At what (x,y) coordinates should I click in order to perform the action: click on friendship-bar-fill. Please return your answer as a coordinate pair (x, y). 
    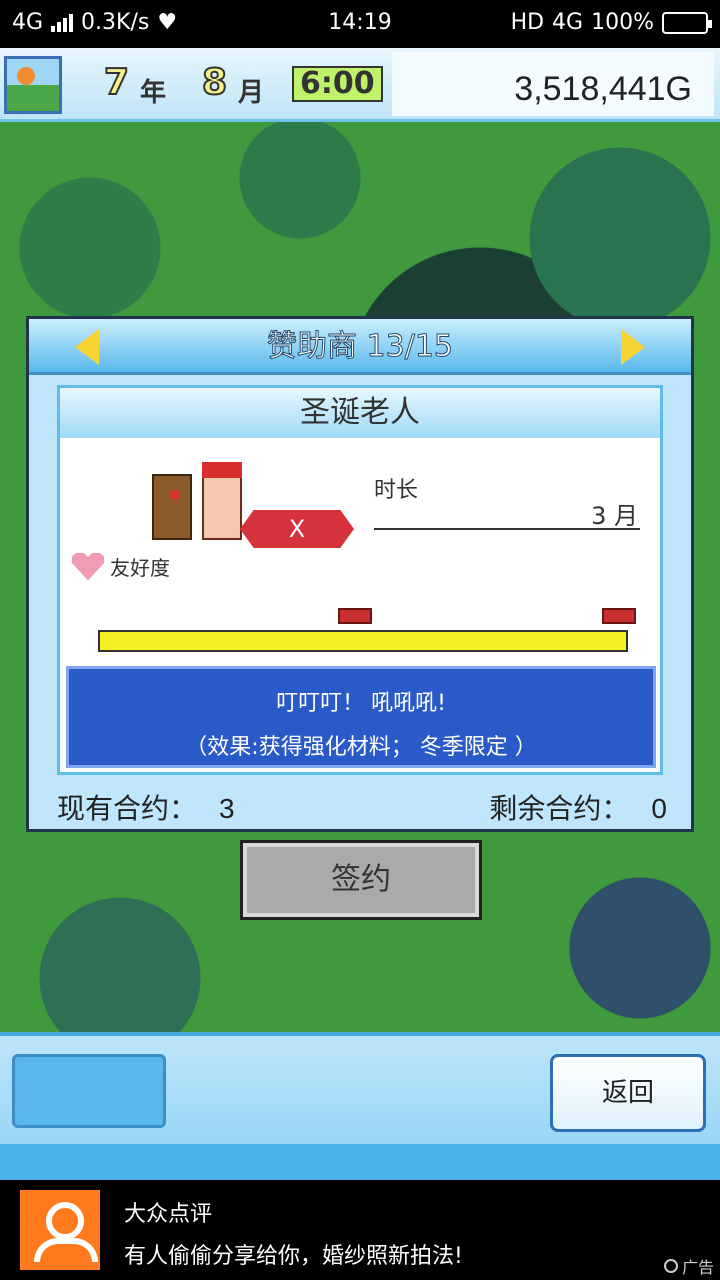
    Looking at the image, I should click on (363, 641).